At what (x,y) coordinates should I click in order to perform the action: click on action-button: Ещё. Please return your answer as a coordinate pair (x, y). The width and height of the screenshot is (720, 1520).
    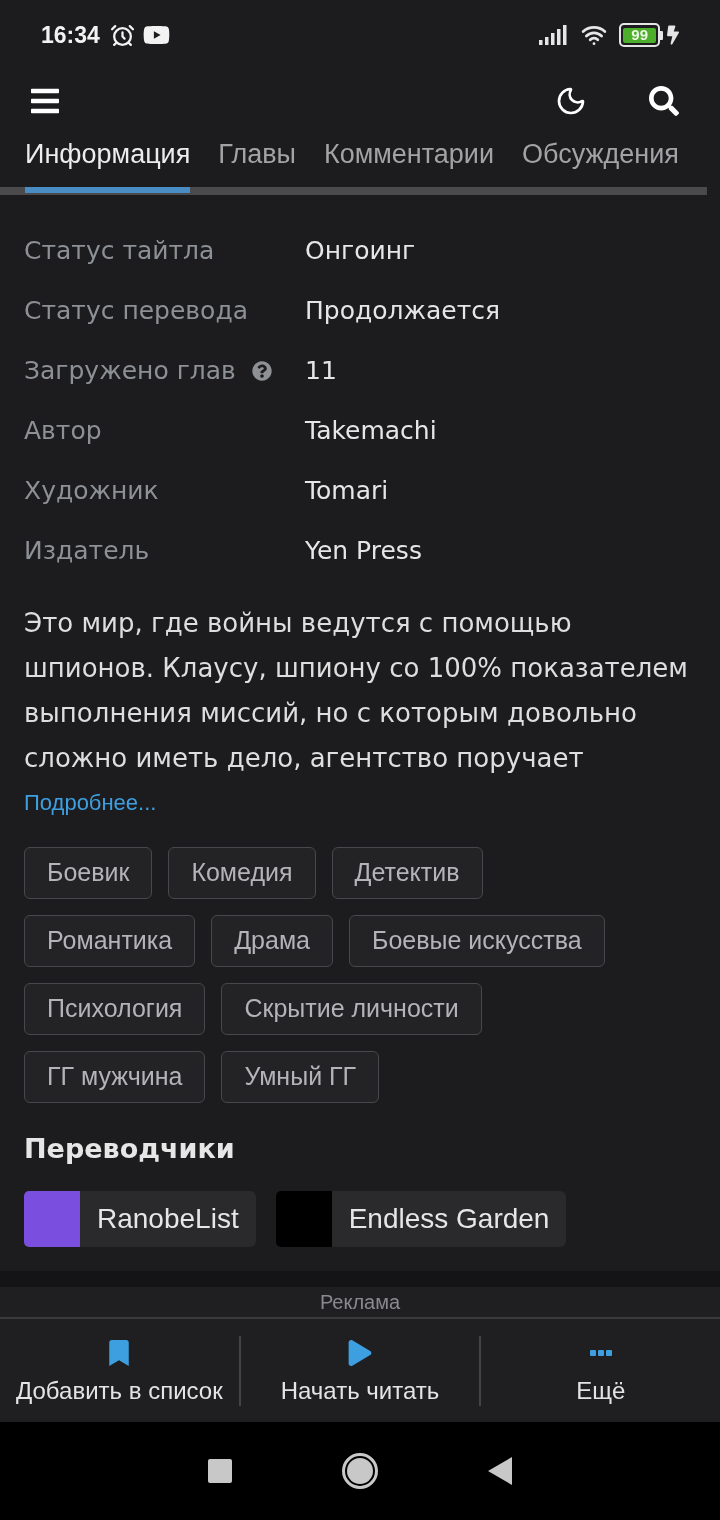
    Looking at the image, I should click on (600, 1370).